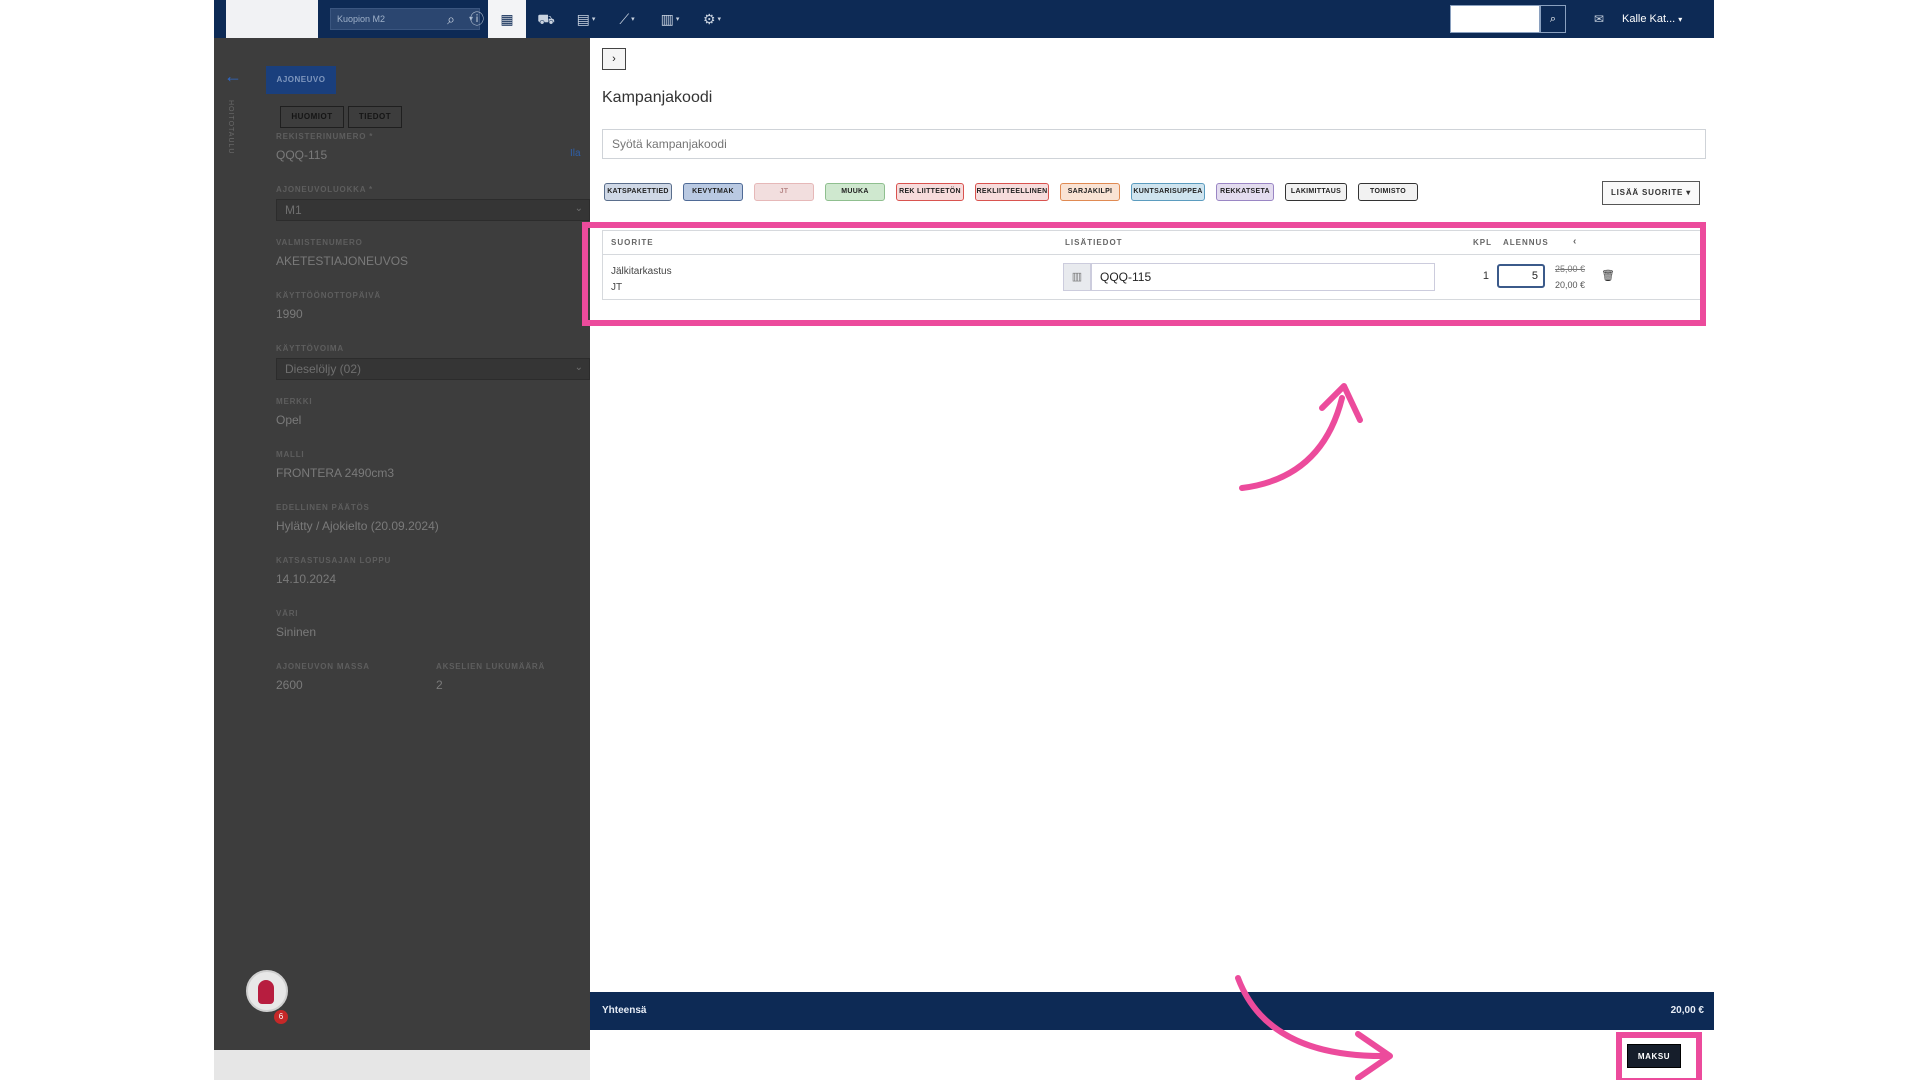 The image size is (1920, 1080). Describe the element at coordinates (1521, 276) in the screenshot. I see `discount-input` at that location.